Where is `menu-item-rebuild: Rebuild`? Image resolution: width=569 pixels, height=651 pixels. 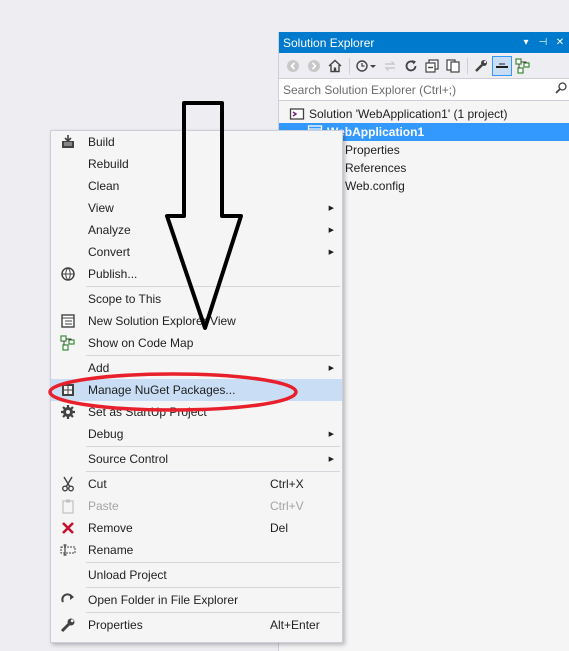
menu-item-rebuild: Rebuild is located at coordinates (196, 164).